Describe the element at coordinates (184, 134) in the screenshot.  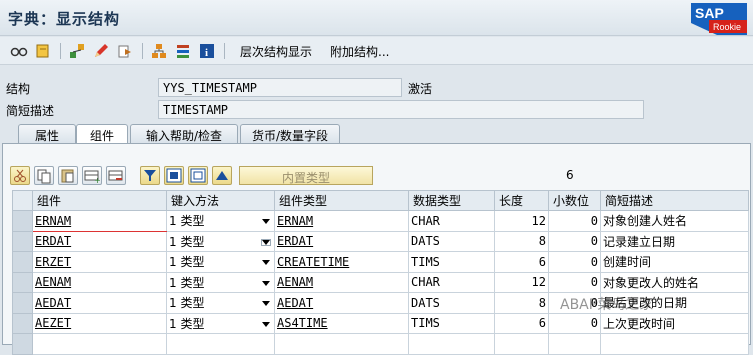
I see `tab-input-help: 输入帮助/检查` at that location.